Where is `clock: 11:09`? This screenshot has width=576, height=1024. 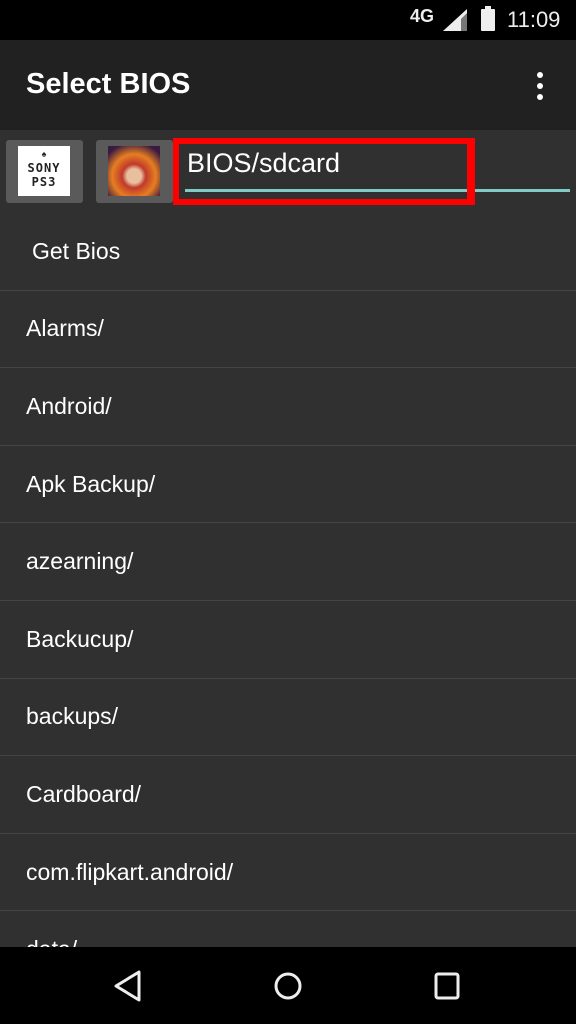
clock: 11:09 is located at coordinates (534, 19).